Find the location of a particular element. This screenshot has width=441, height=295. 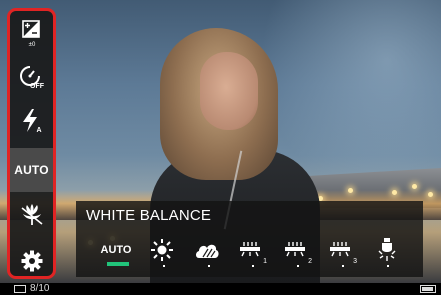

self-timer-off-icon: OFF is located at coordinates (32, 78).